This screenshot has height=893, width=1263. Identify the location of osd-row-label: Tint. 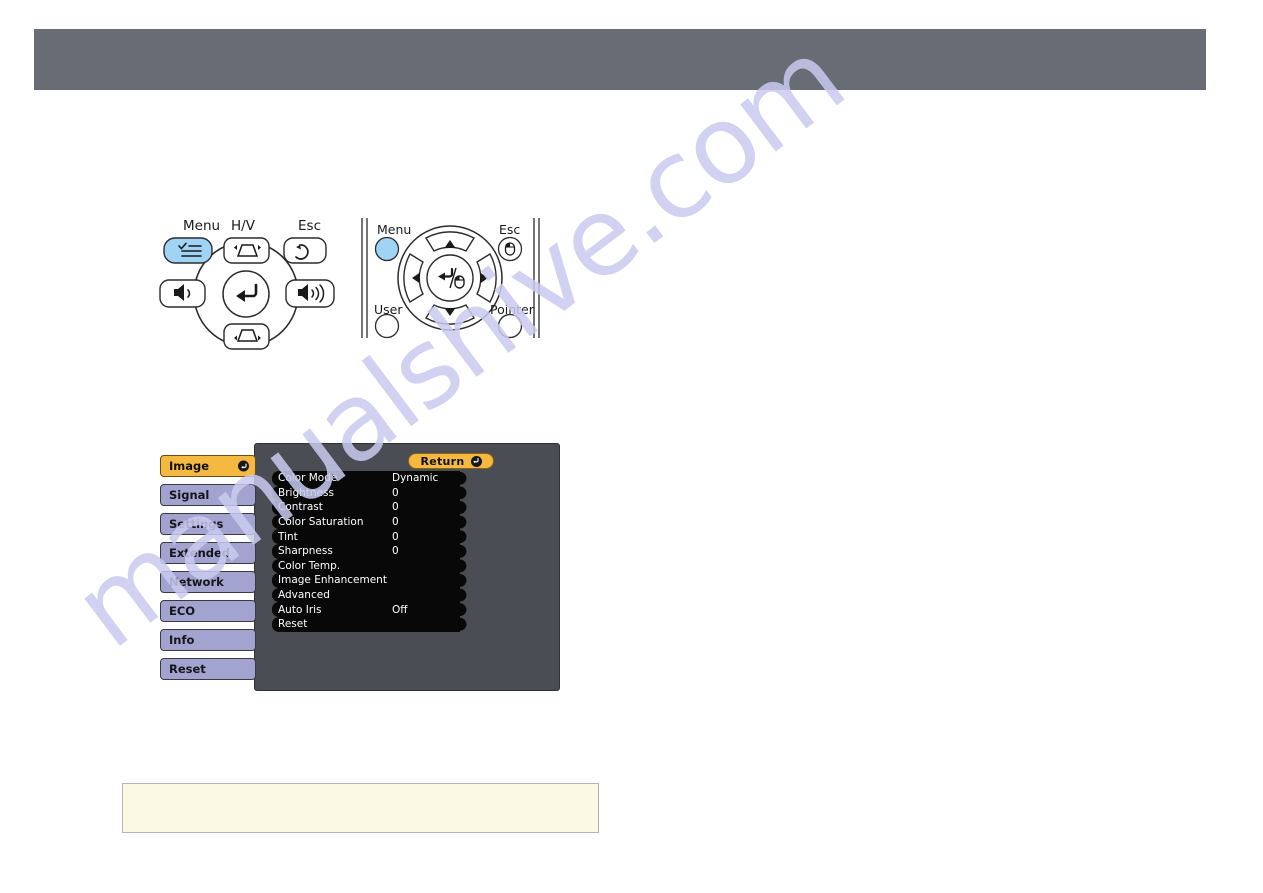
(288, 536).